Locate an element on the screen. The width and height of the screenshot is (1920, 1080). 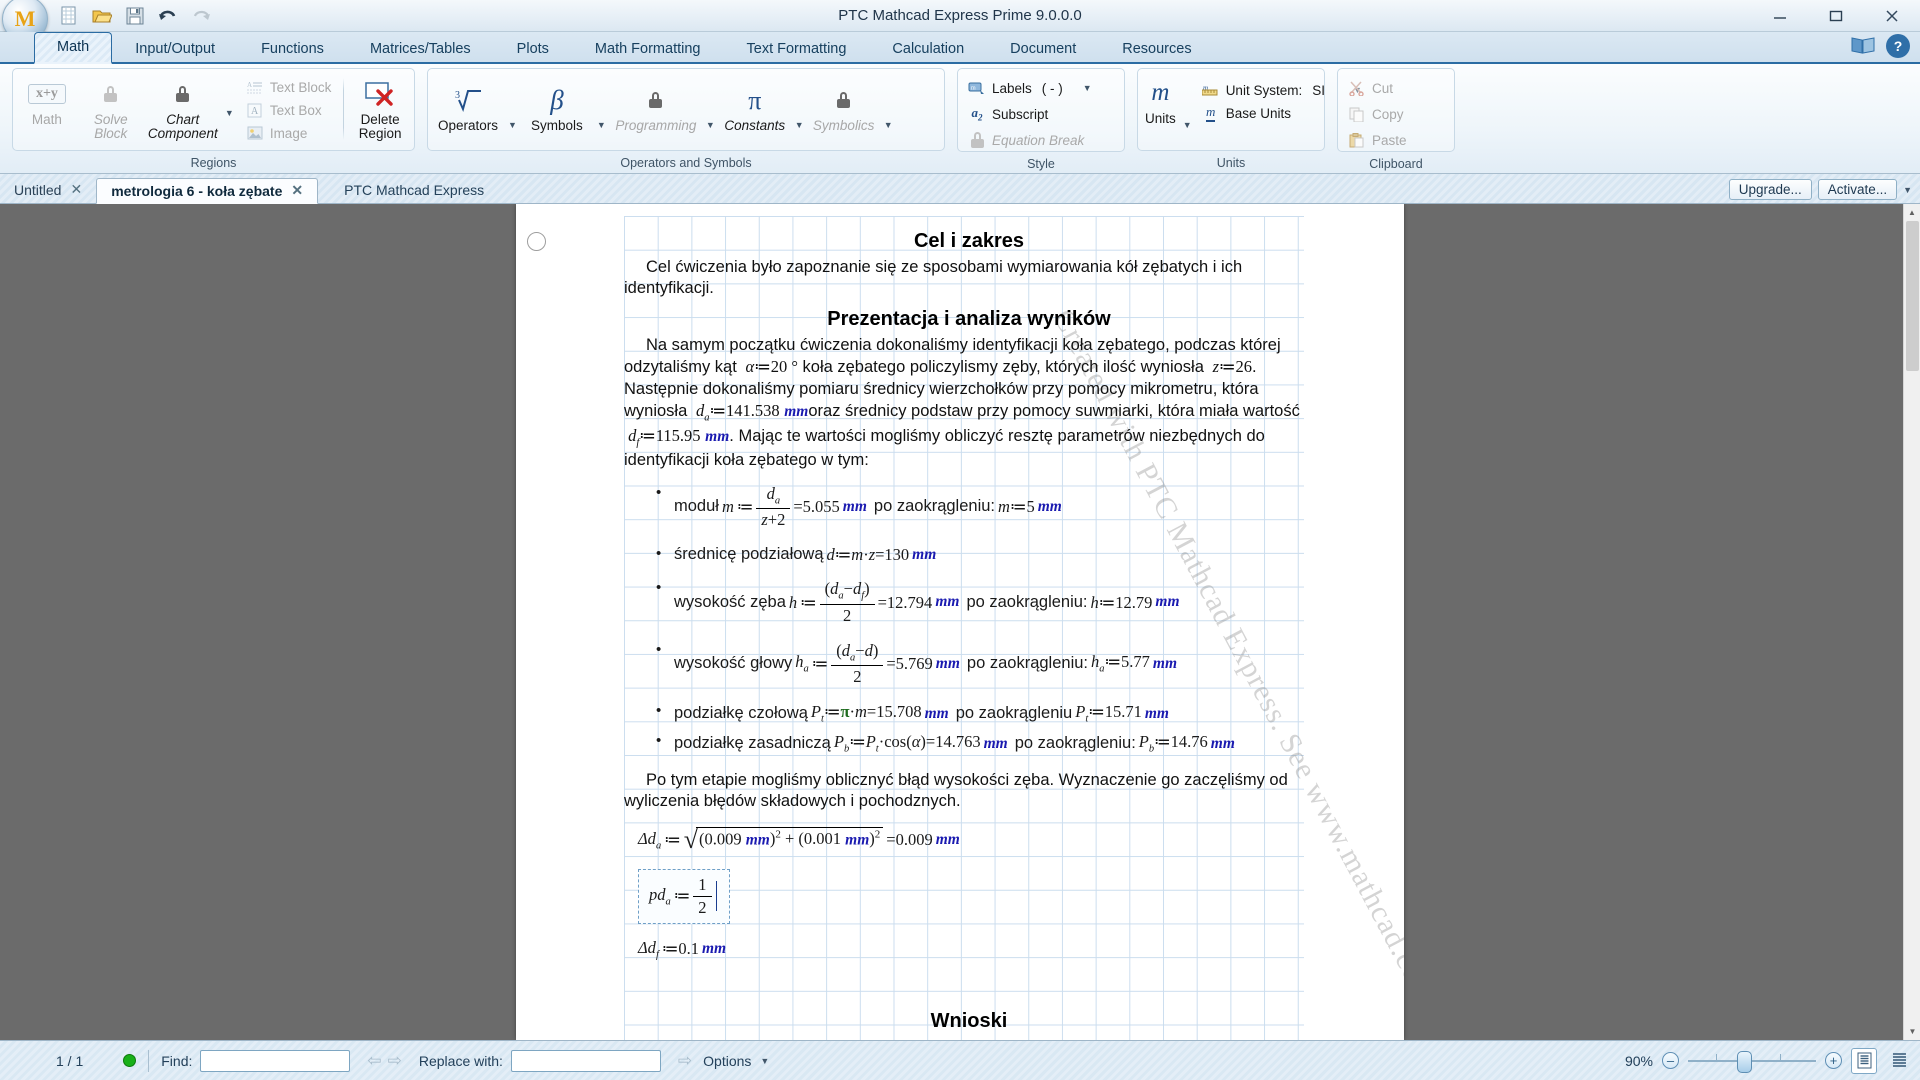
doc-tab-metrologia: metrologia 6 - koła zębate ✕ is located at coordinates (207, 191).